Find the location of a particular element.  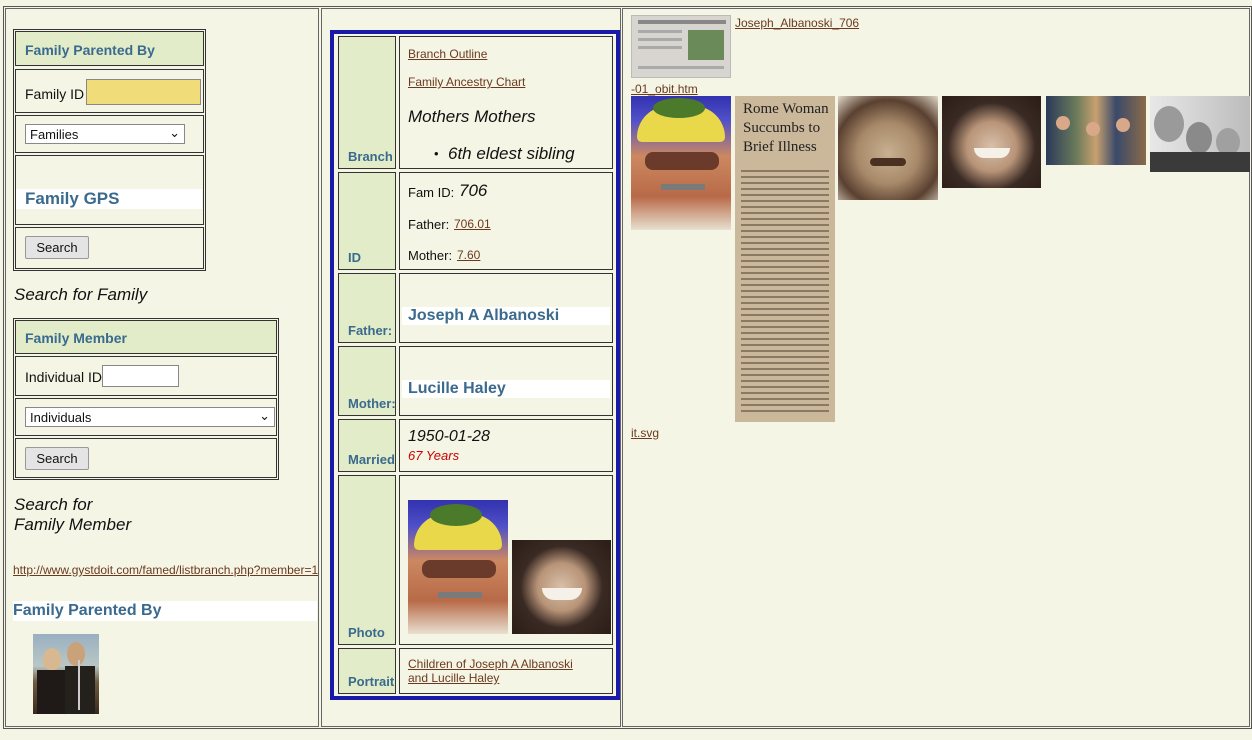

father-id-label: Father: is located at coordinates (429, 224).